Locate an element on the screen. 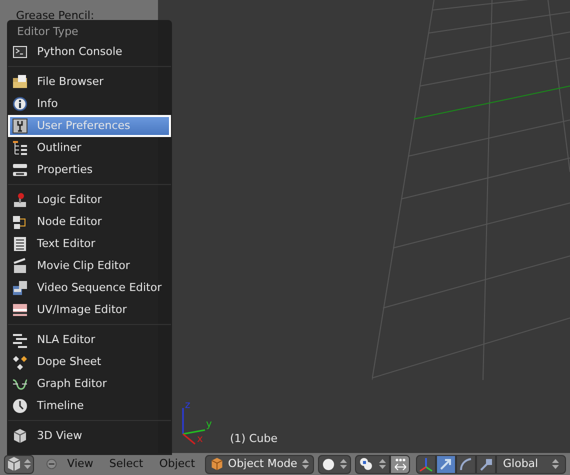 The height and width of the screenshot is (475, 570). menu-item: Dope Sheet is located at coordinates (89, 362).